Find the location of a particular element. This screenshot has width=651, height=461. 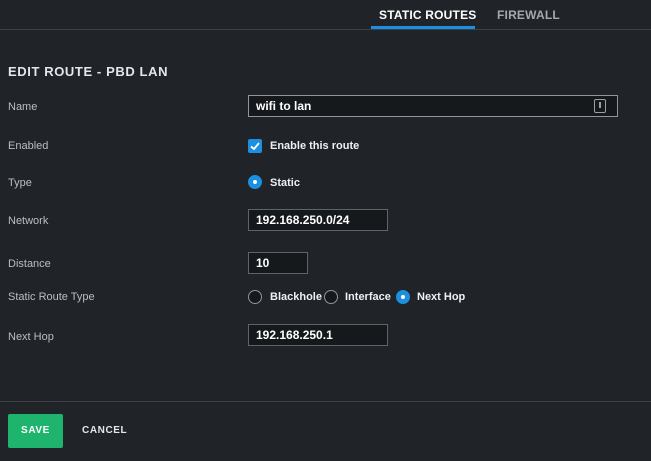

type-label: Type is located at coordinates (20, 183).